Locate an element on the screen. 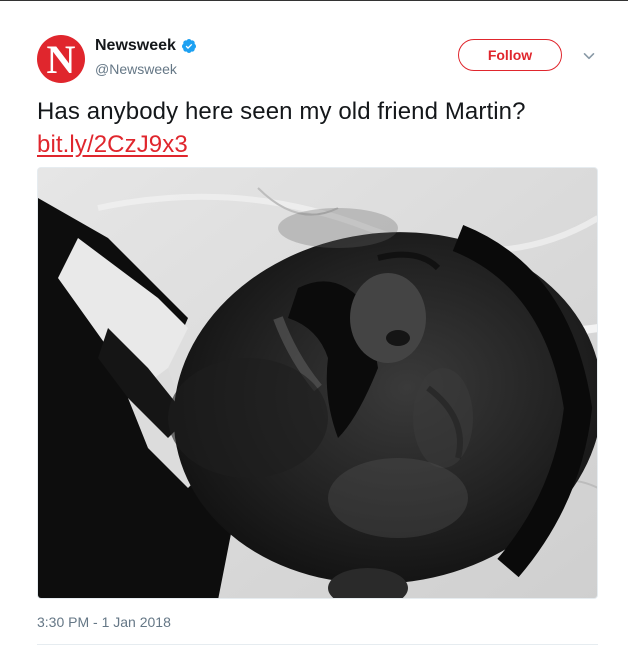  account-handle: @Newsweek is located at coordinates (136, 69).